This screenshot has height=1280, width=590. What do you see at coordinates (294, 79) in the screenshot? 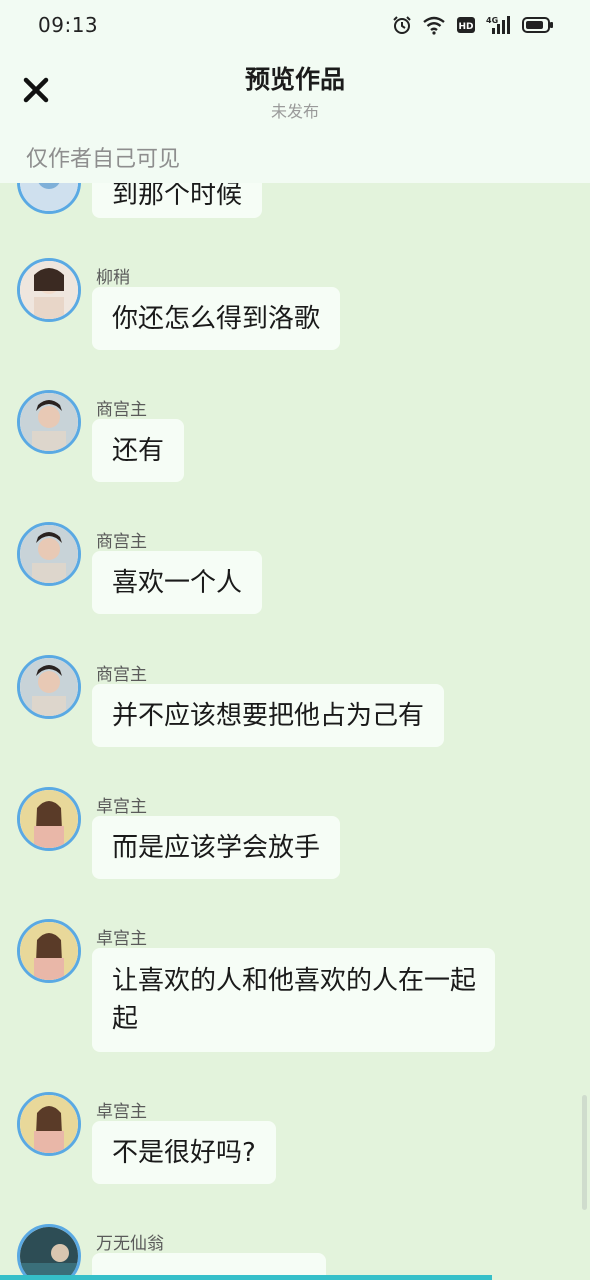
I see `page-title: 预览作品` at bounding box center [294, 79].